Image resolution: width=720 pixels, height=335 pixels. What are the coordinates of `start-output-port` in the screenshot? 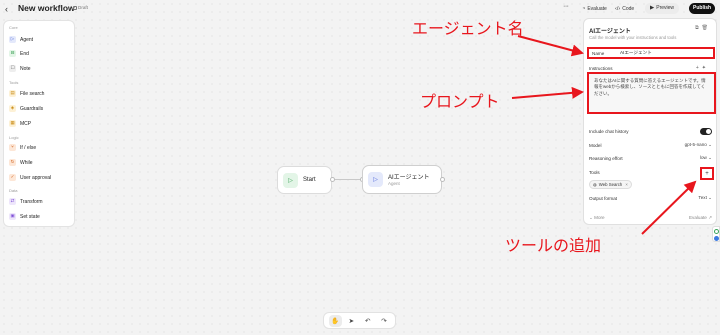 It's located at (332, 179).